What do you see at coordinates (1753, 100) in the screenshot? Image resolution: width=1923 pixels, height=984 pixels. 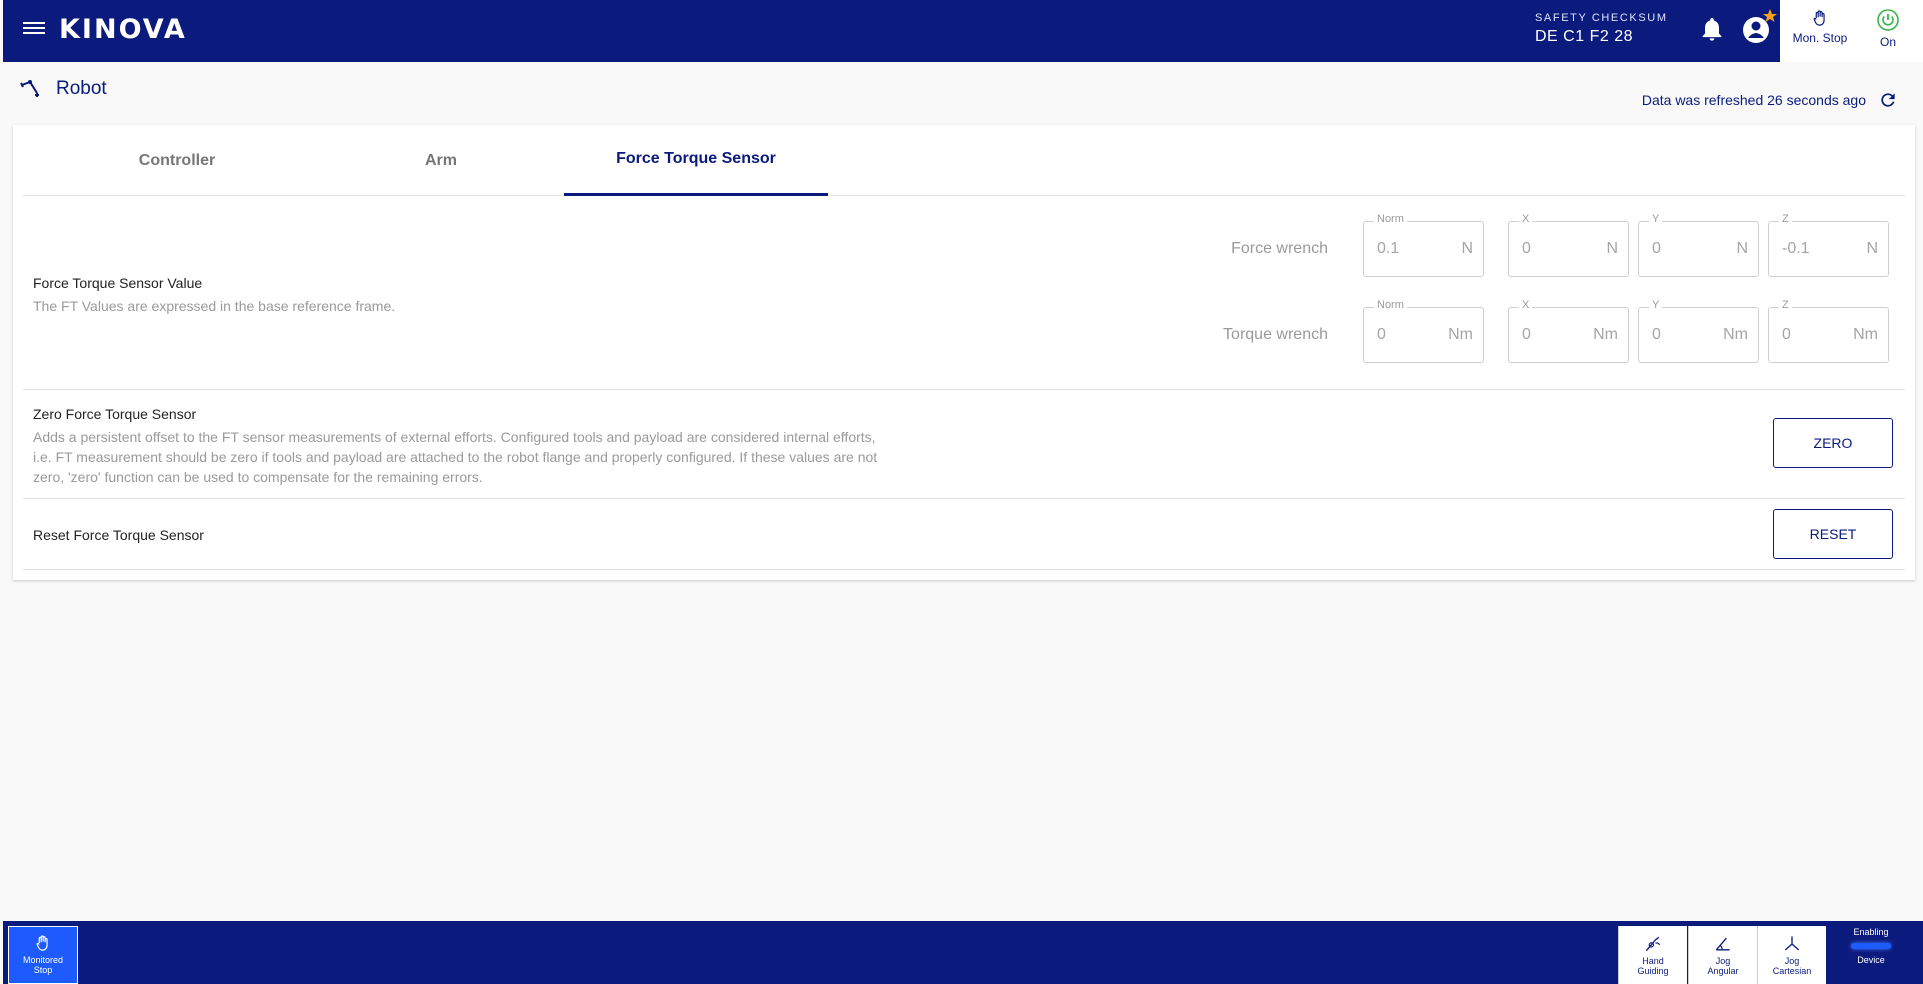 I see `refresh-text: Data was refreshed 26 seconds ago` at bounding box center [1753, 100].